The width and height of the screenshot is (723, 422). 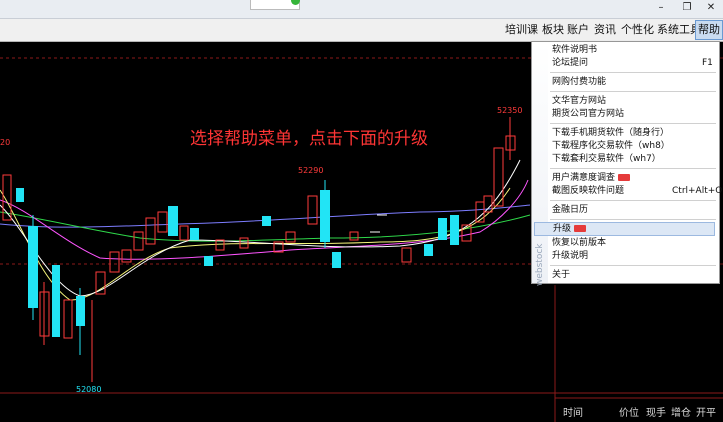 I want to click on footer-open-close: 开平, so click(x=706, y=413).